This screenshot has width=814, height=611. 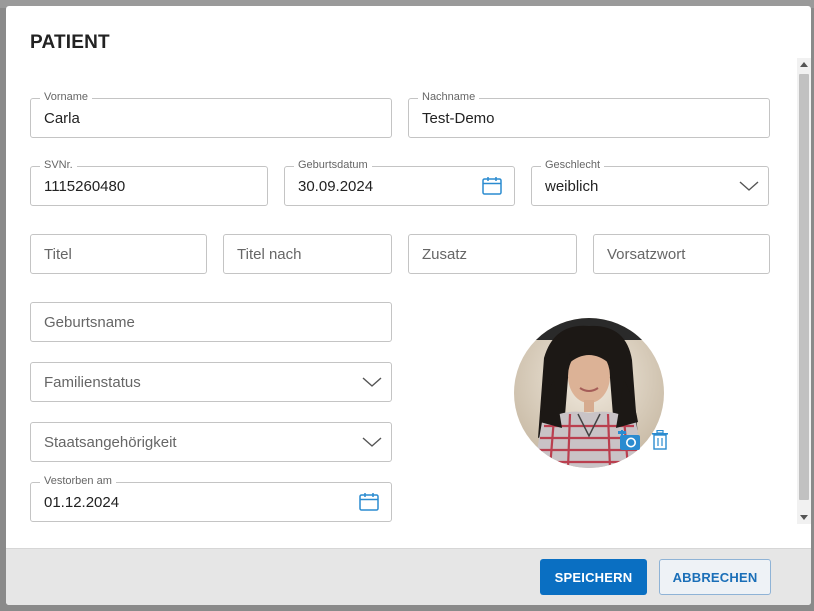 What do you see at coordinates (458, 118) in the screenshot?
I see `nachname-value: Test-Demo` at bounding box center [458, 118].